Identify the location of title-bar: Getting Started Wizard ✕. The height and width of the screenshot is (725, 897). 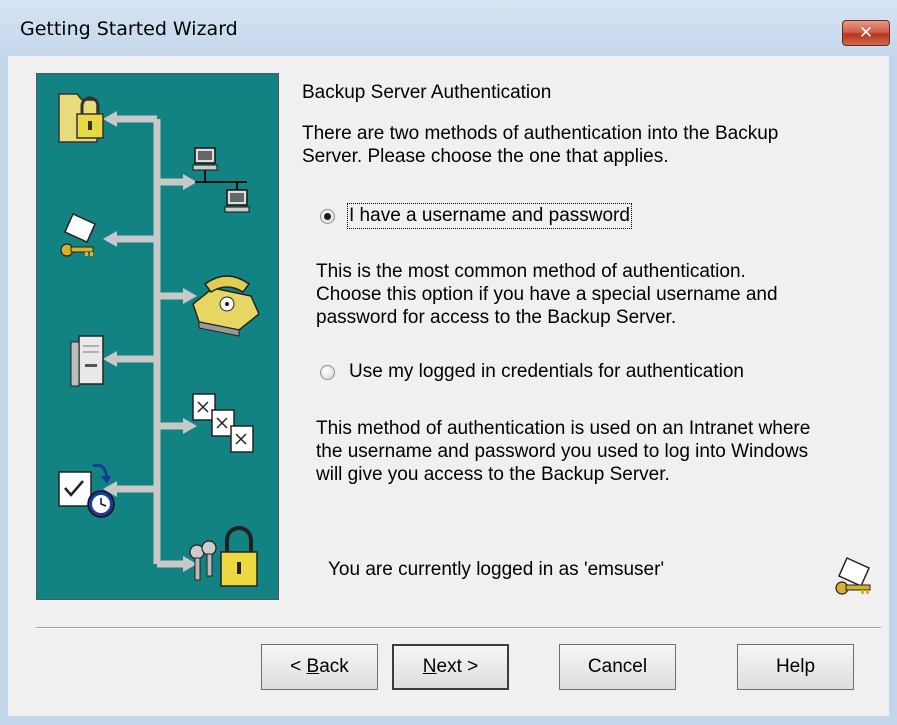
(448, 28).